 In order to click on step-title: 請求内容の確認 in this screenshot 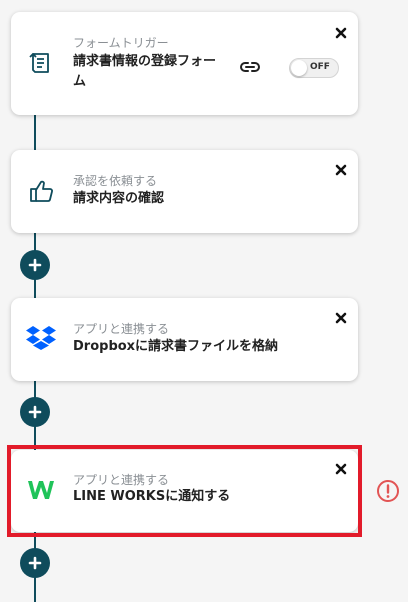, I will do `click(119, 198)`.